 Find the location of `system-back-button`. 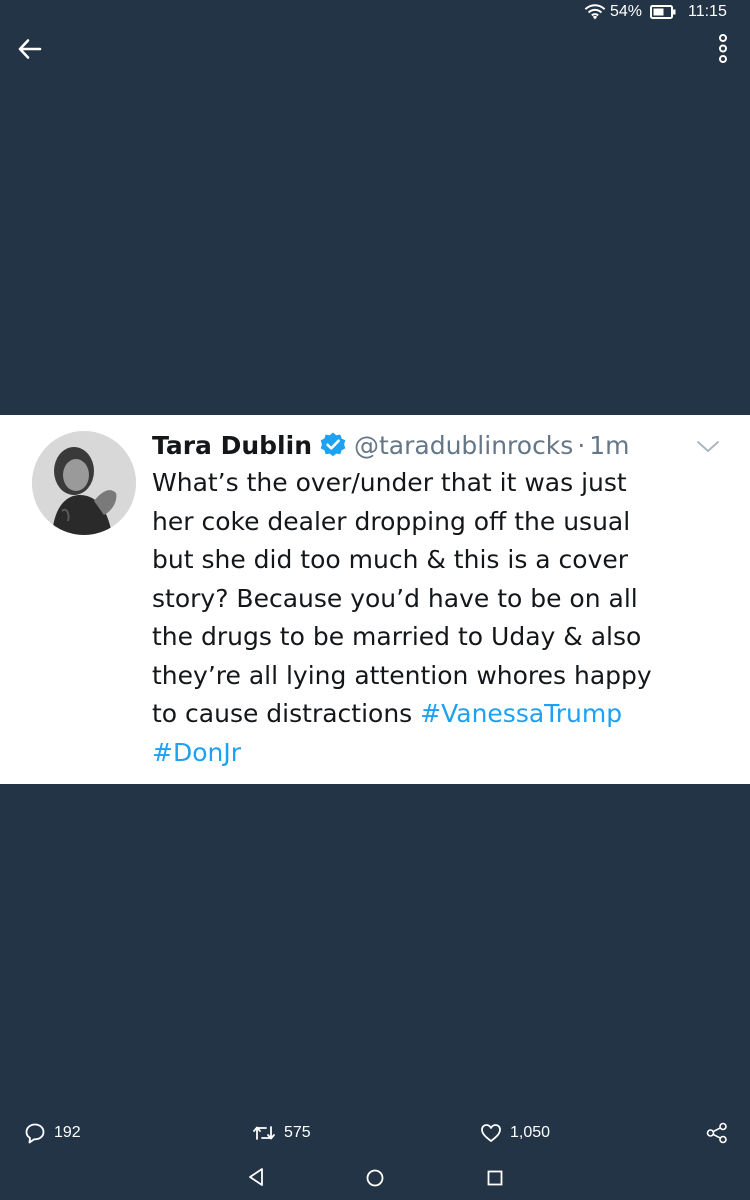

system-back-button is located at coordinates (256, 1177).